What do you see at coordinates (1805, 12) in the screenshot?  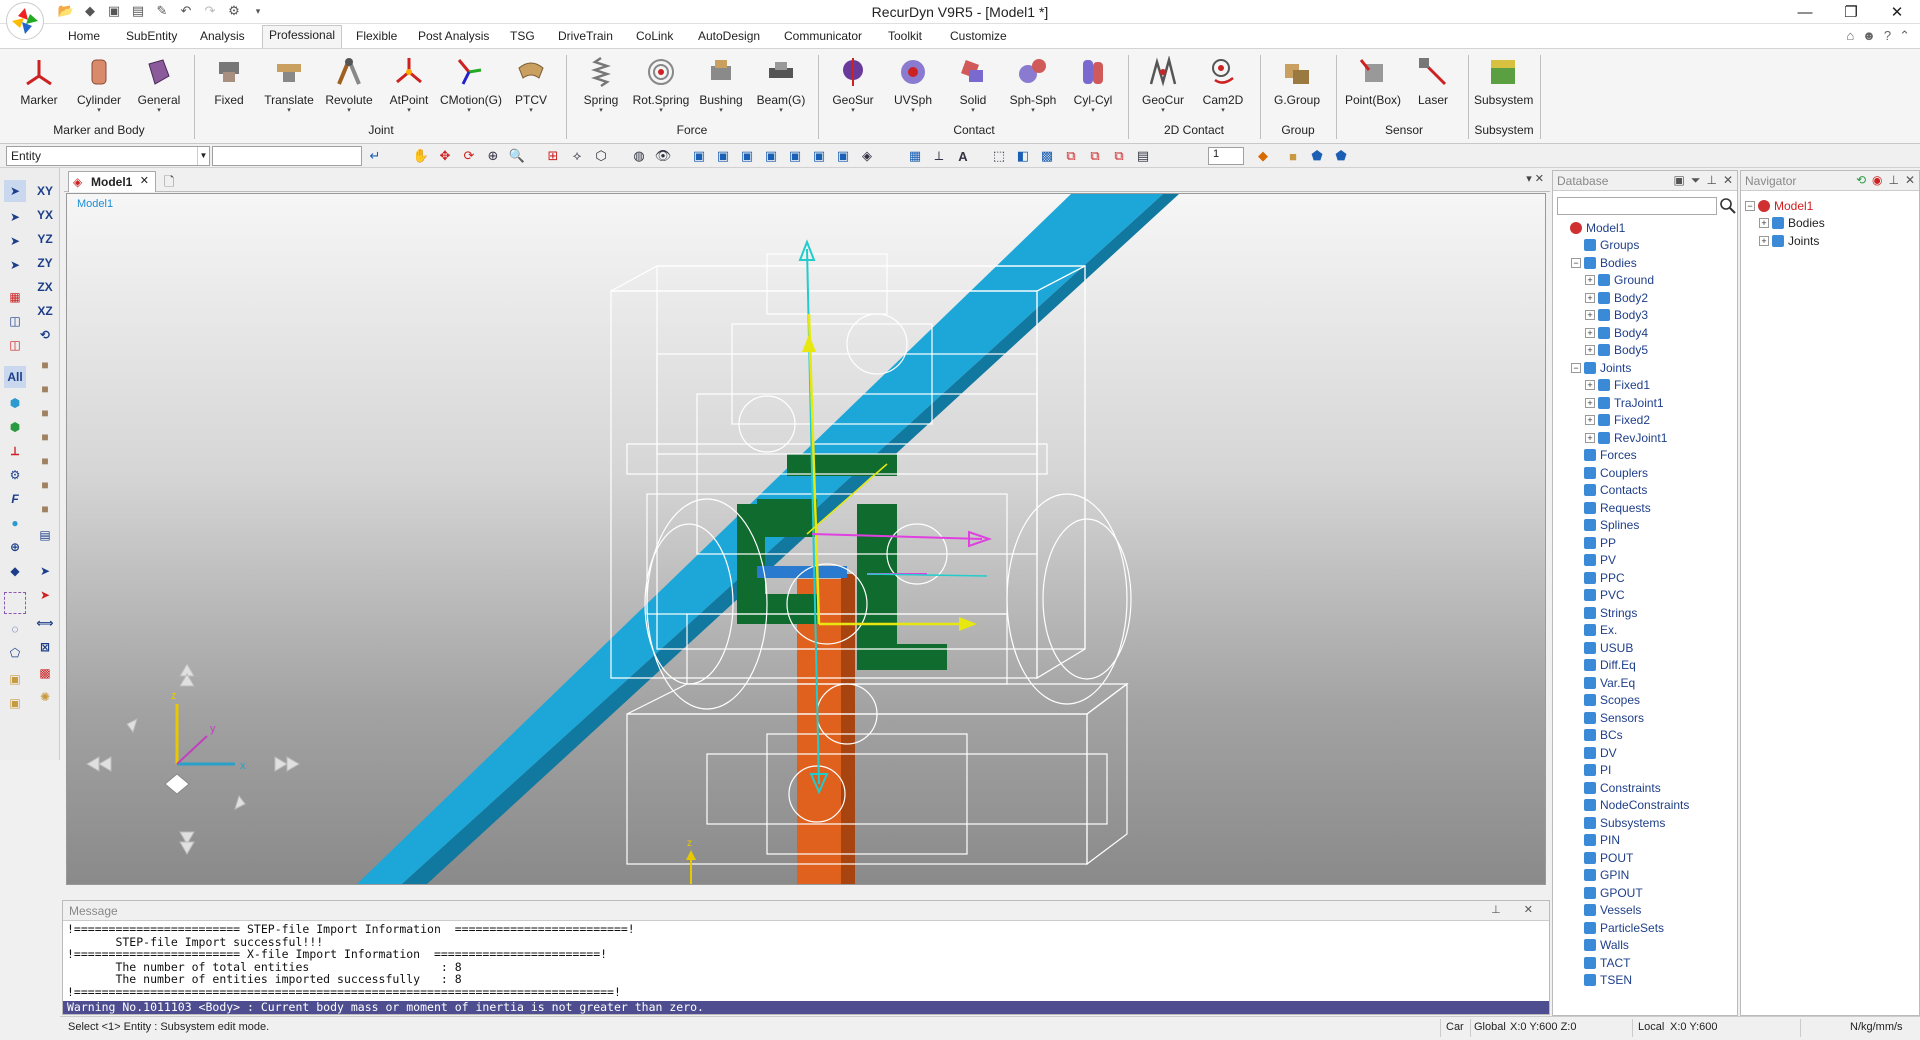 I see `minimize-button: —` at bounding box center [1805, 12].